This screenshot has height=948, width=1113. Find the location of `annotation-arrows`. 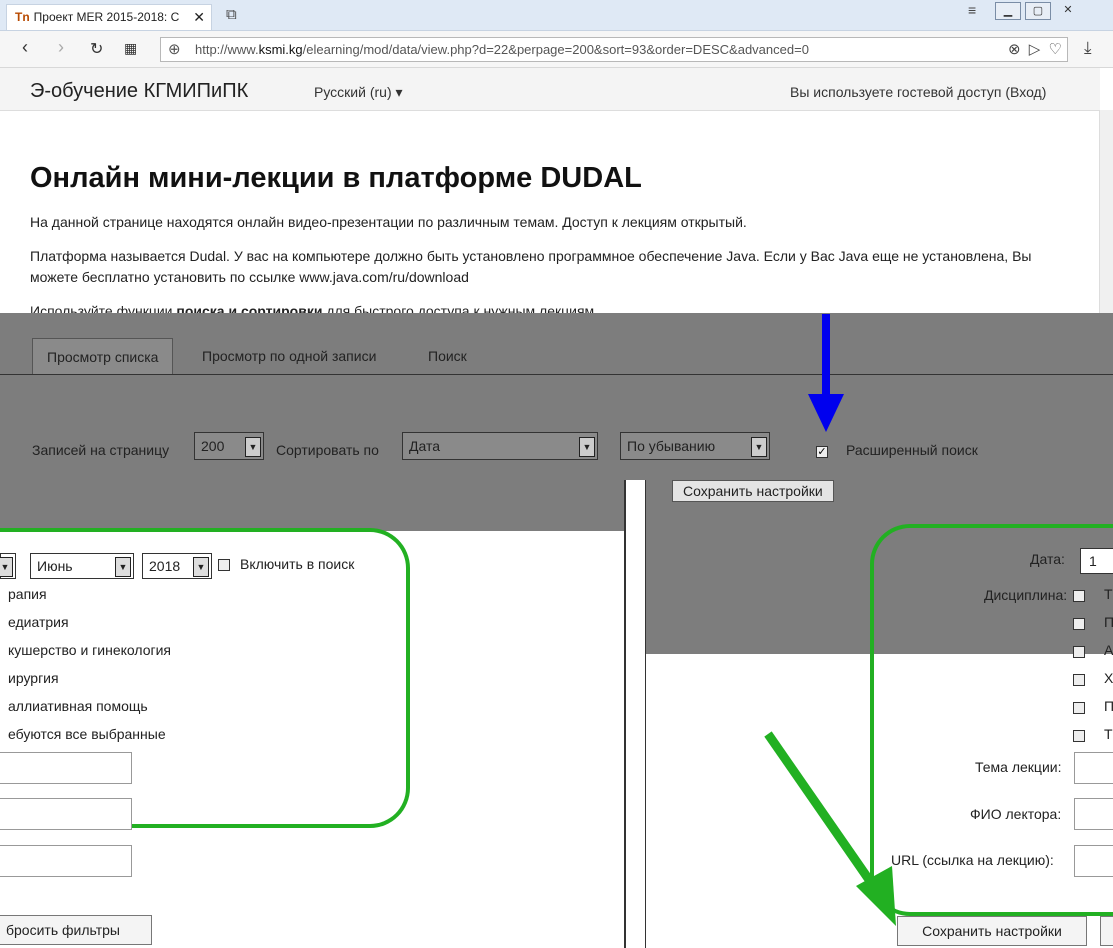

annotation-arrows is located at coordinates (830, 620).